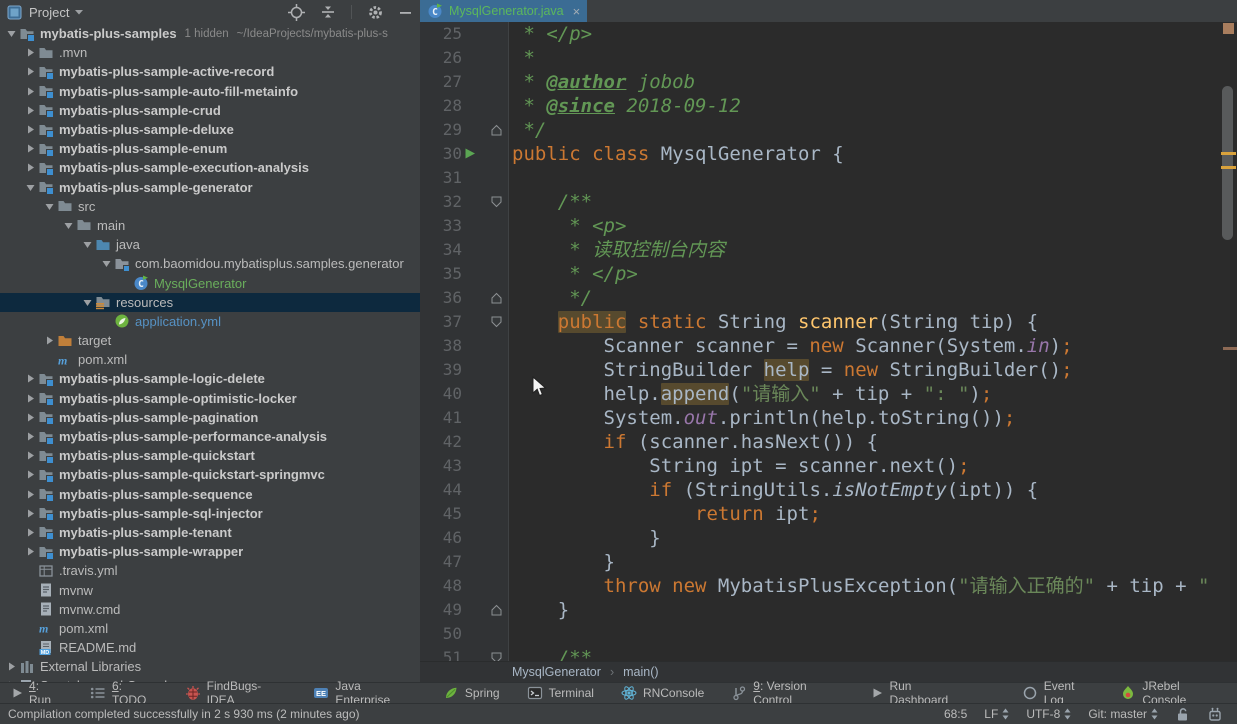 The width and height of the screenshot is (1237, 724). What do you see at coordinates (441, 58) in the screenshot?
I see `line-number: 26` at bounding box center [441, 58].